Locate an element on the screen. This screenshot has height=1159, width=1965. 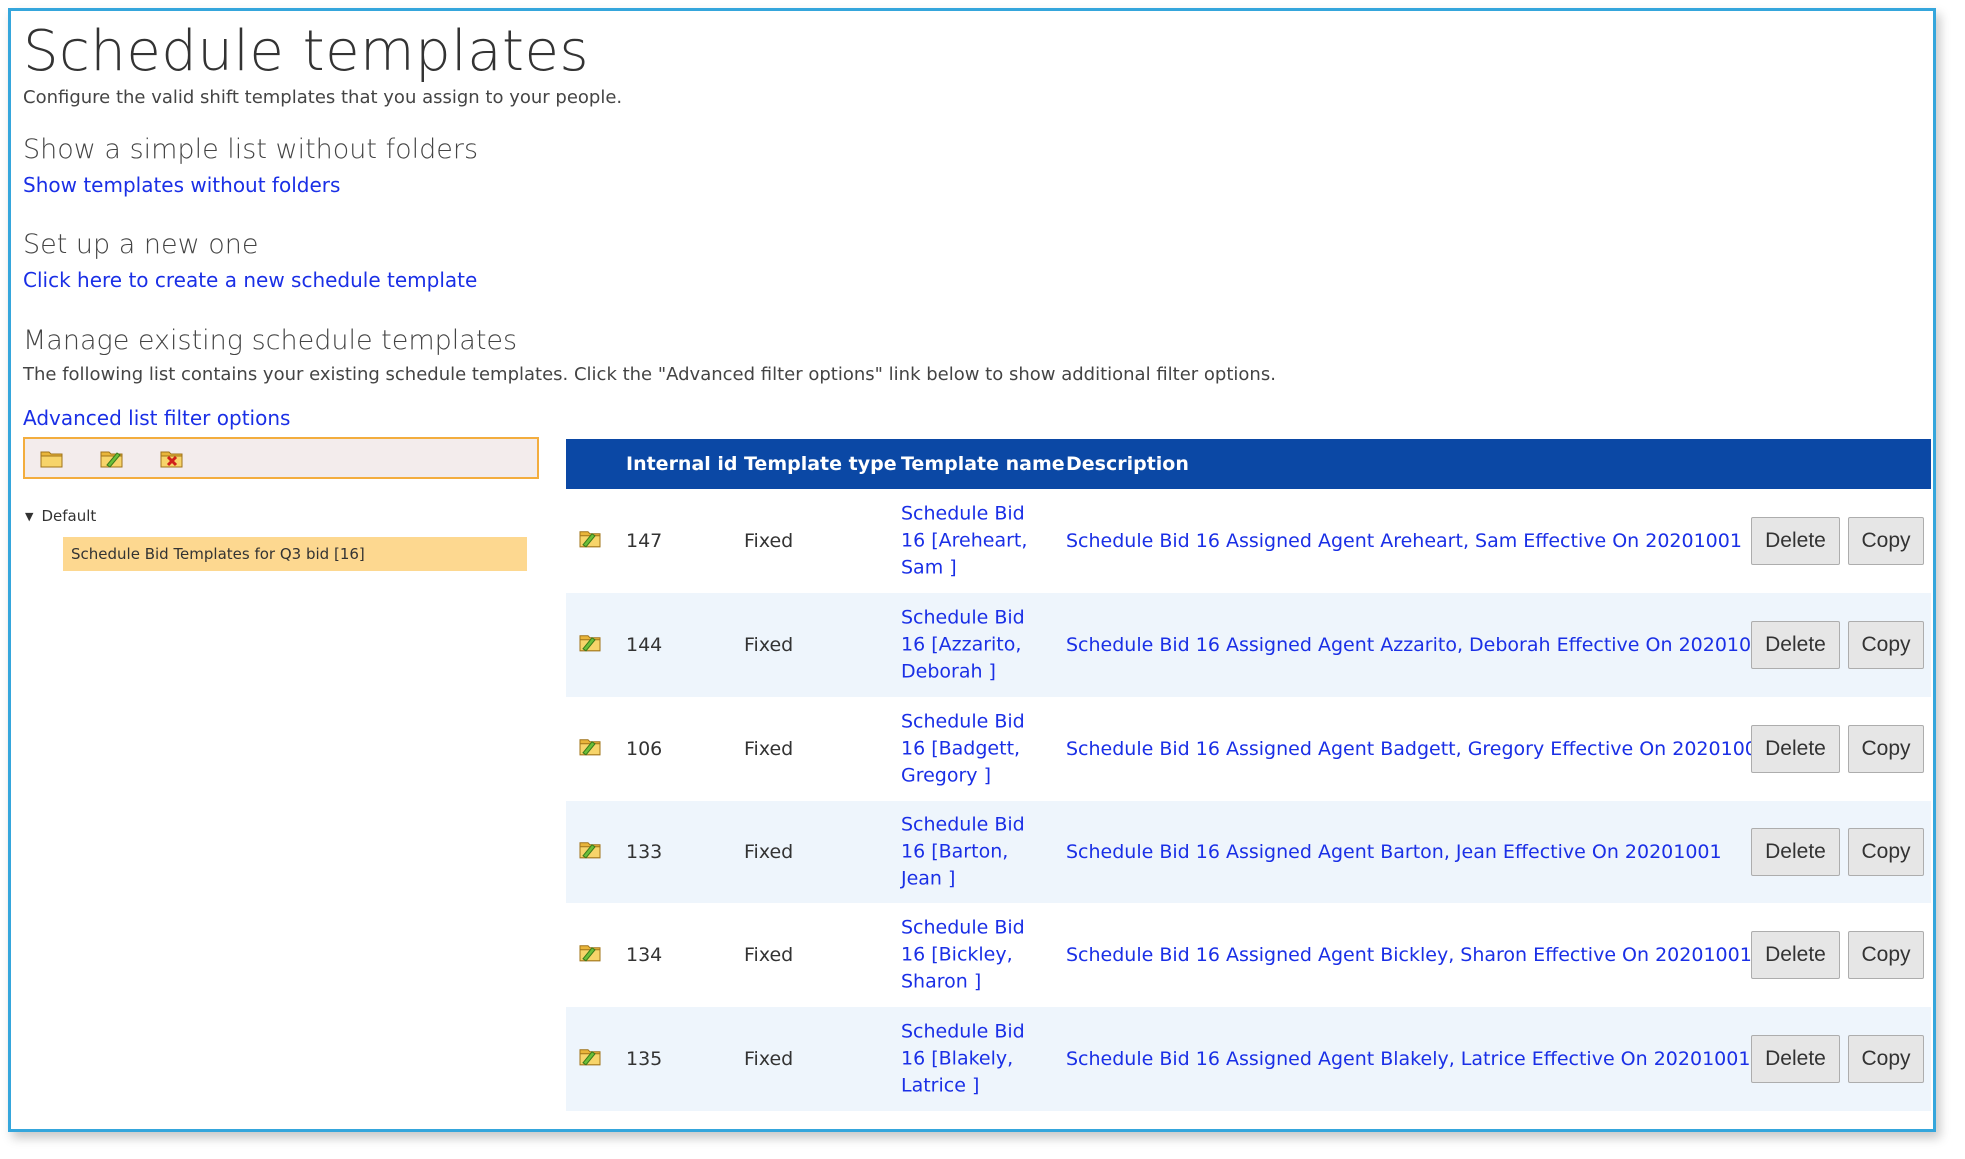
folder-tree: ▼ Default is located at coordinates (60, 516).